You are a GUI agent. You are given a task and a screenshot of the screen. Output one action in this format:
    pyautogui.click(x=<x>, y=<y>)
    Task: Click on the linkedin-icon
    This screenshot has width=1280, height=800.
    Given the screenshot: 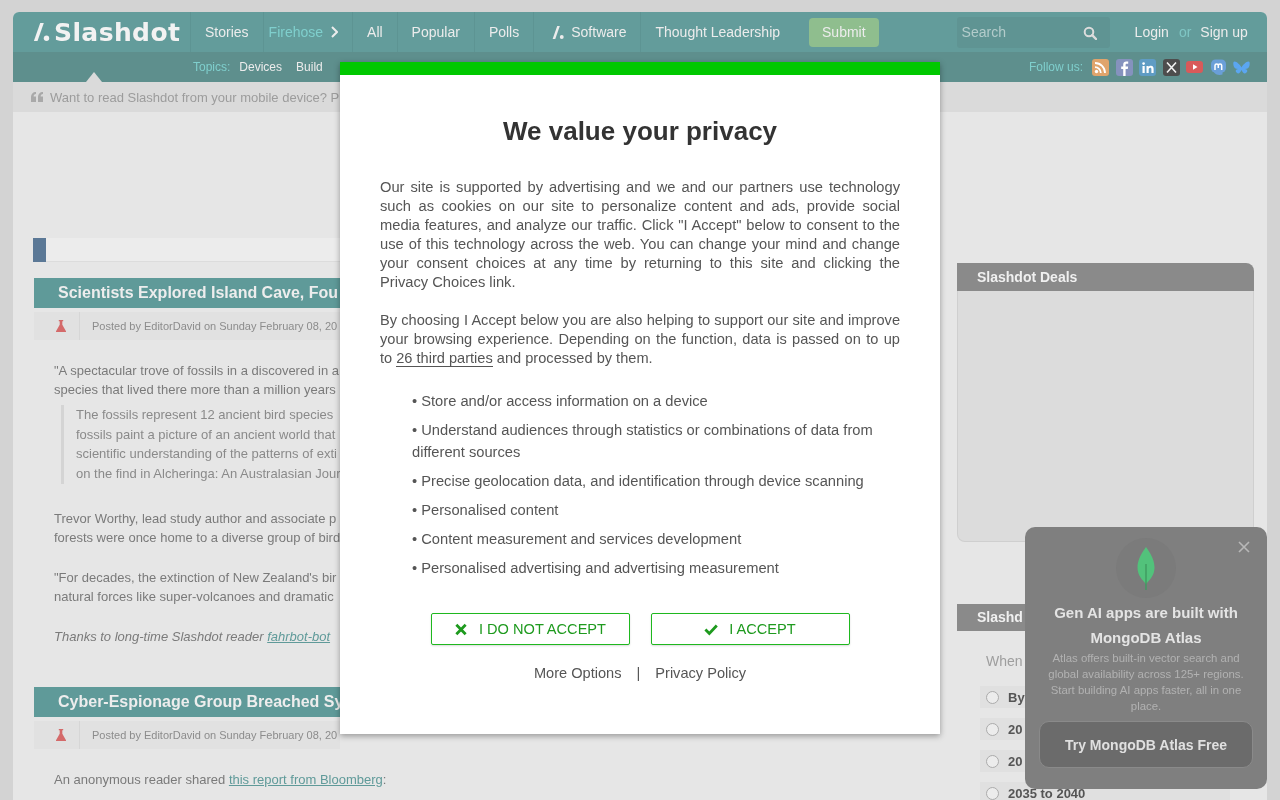 What is the action you would take?
    pyautogui.click(x=1147, y=67)
    